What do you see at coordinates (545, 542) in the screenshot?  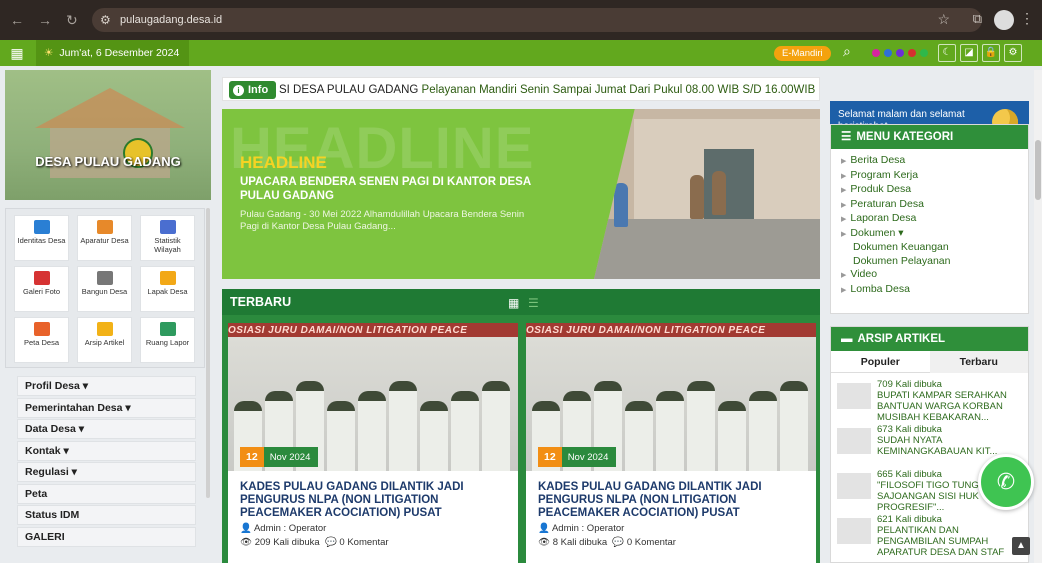 I see `eye-icon: 👁` at bounding box center [545, 542].